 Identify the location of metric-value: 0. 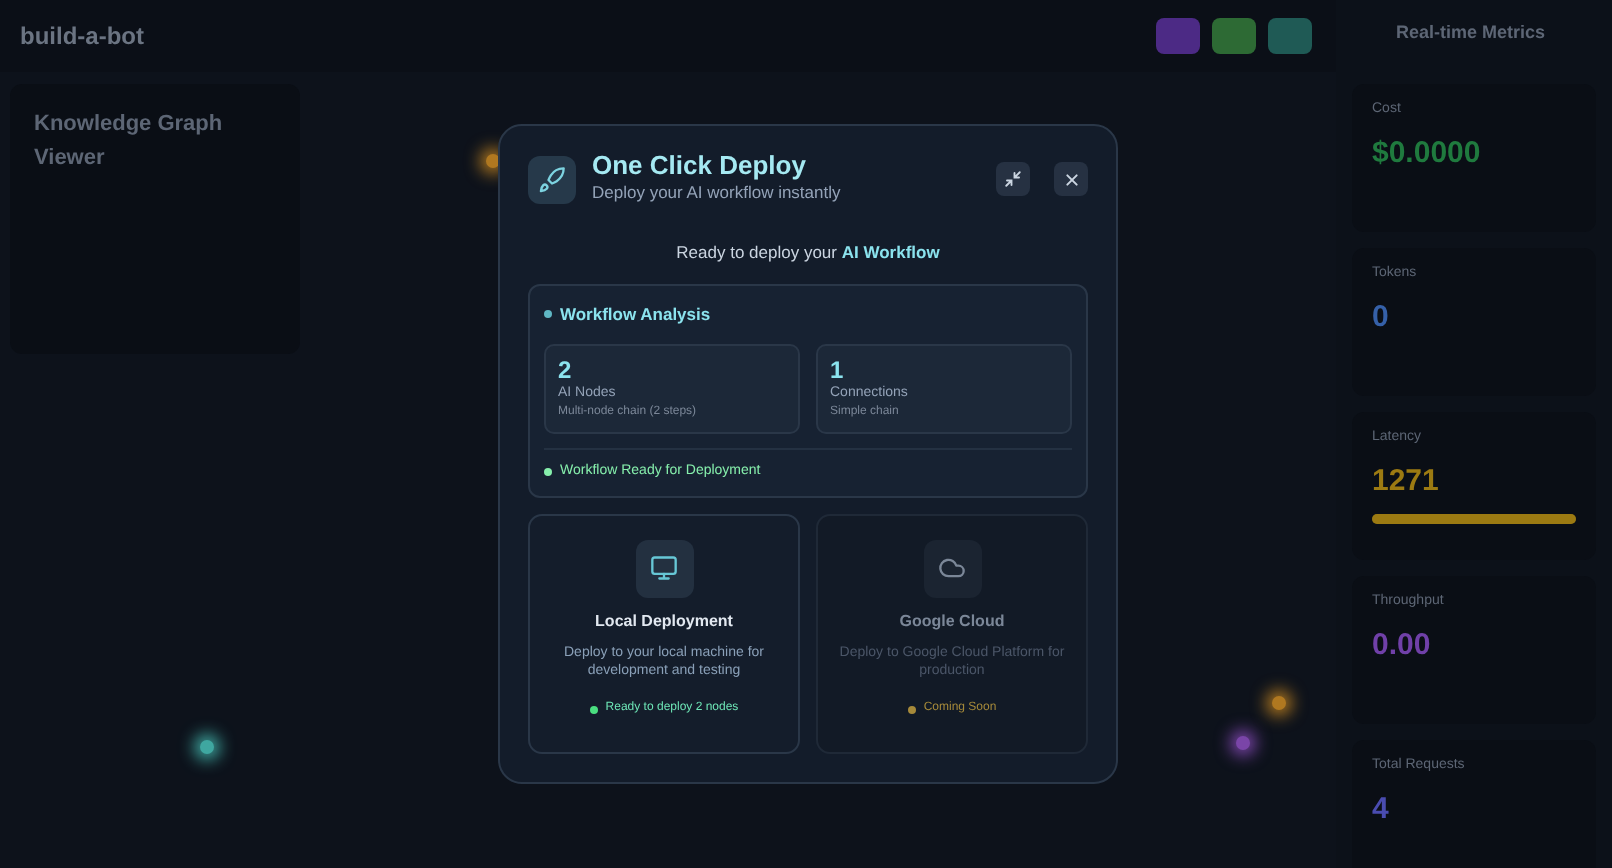
(1381, 318).